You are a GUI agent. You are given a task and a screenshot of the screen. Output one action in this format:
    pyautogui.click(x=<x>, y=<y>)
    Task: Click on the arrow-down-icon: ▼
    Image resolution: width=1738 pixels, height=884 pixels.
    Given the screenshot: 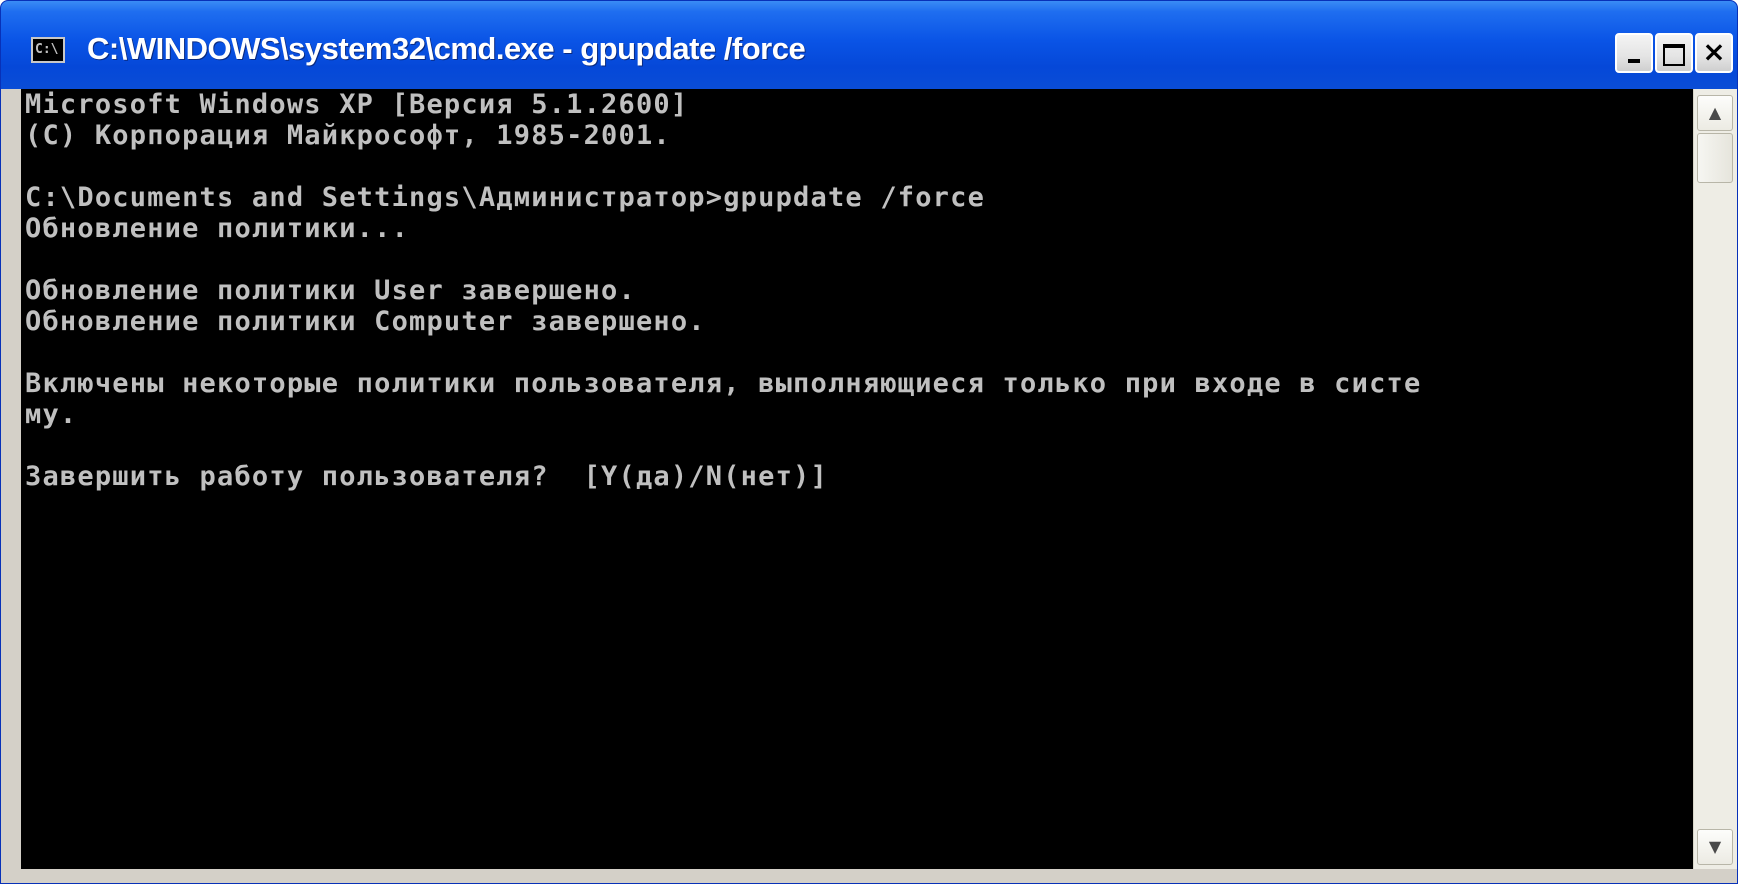 What is the action you would take?
    pyautogui.click(x=1715, y=846)
    